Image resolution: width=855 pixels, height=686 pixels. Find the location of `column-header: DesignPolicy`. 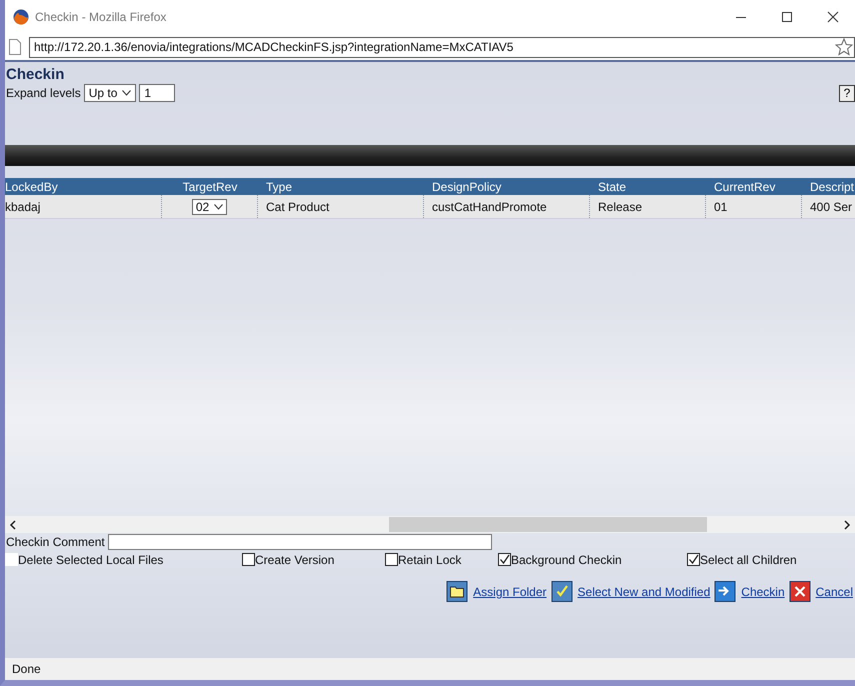

column-header: DesignPolicy is located at coordinates (507, 187).